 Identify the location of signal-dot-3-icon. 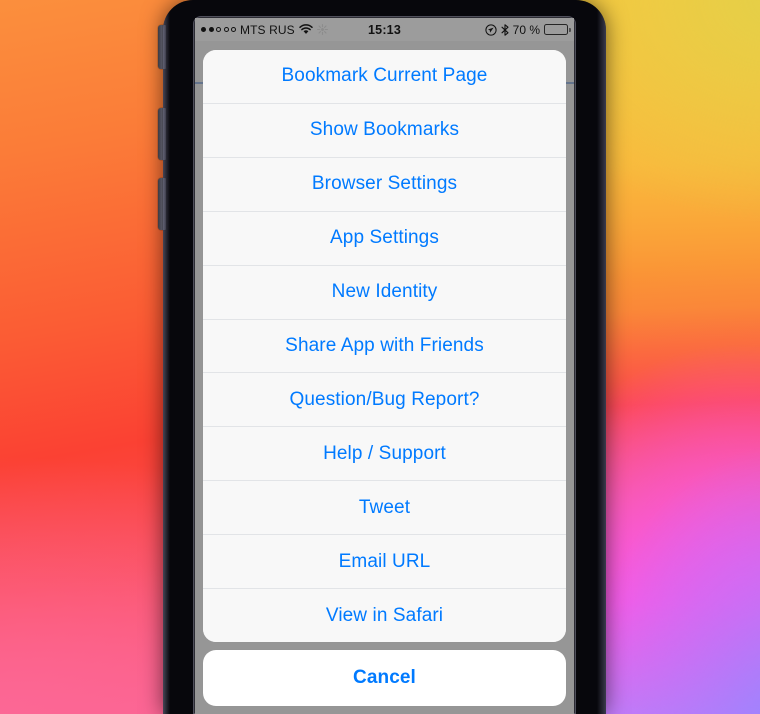
(218, 29).